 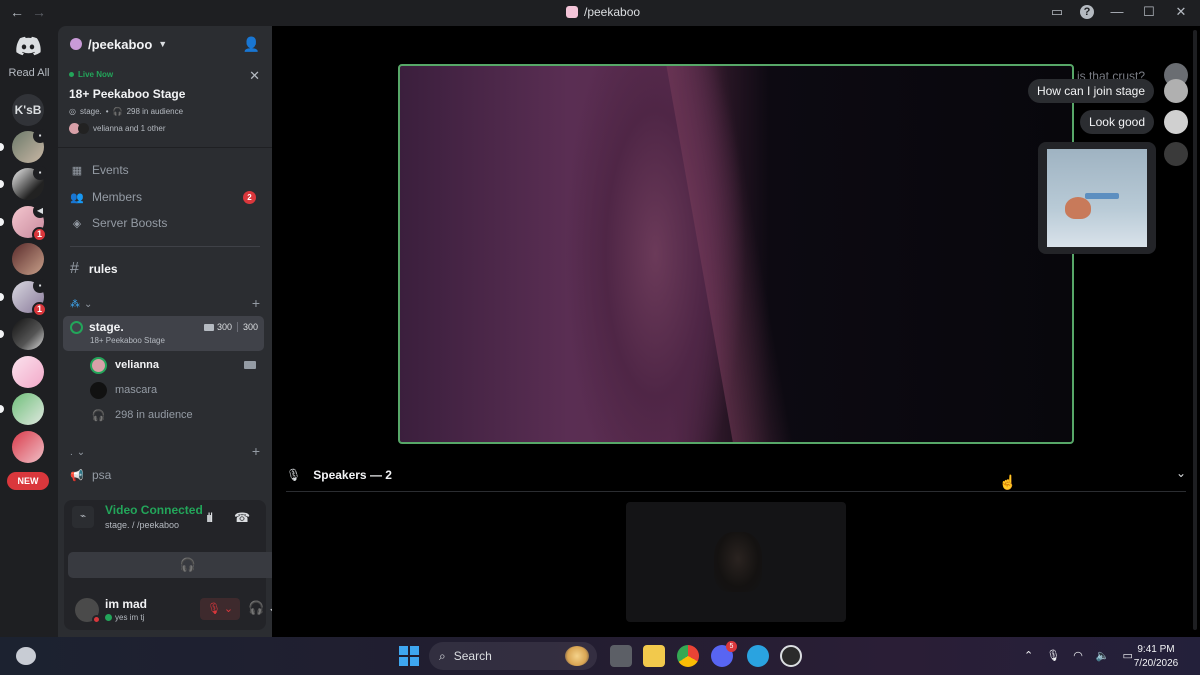 What do you see at coordinates (242, 518) in the screenshot?
I see `disconnect-icon: ☎` at bounding box center [242, 518].